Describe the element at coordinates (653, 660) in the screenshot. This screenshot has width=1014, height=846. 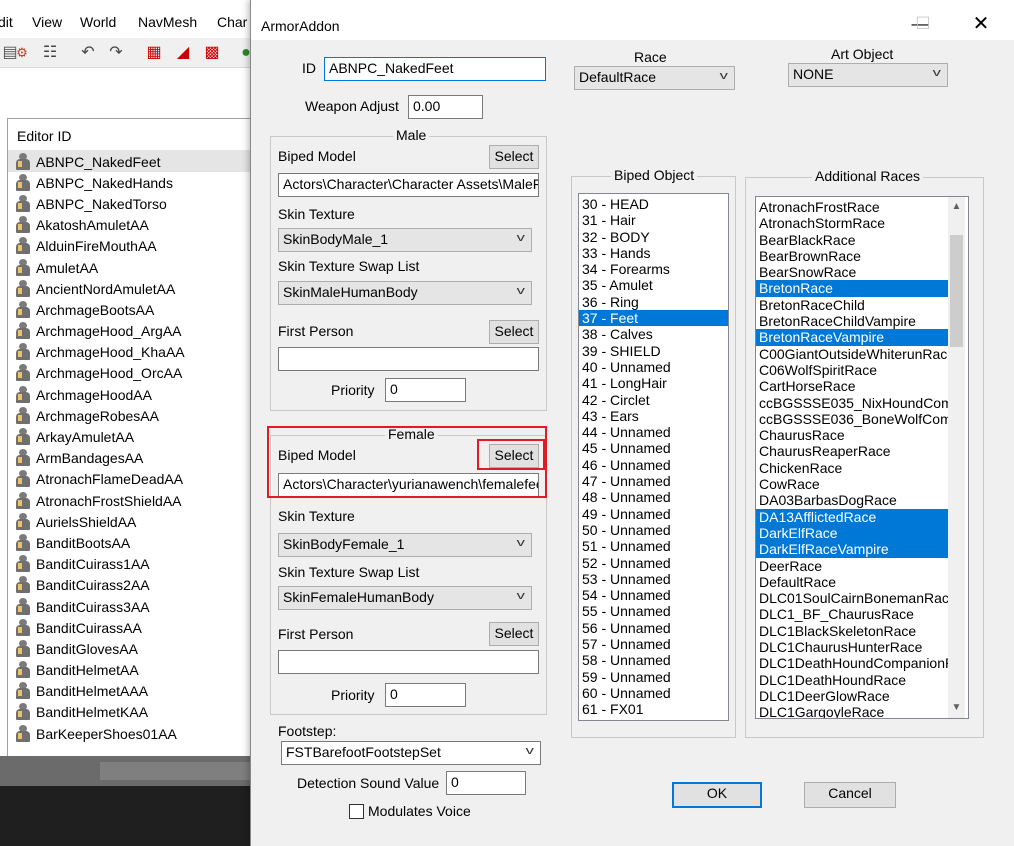
I see `biped-object-item: 58 - Unnamed` at that location.